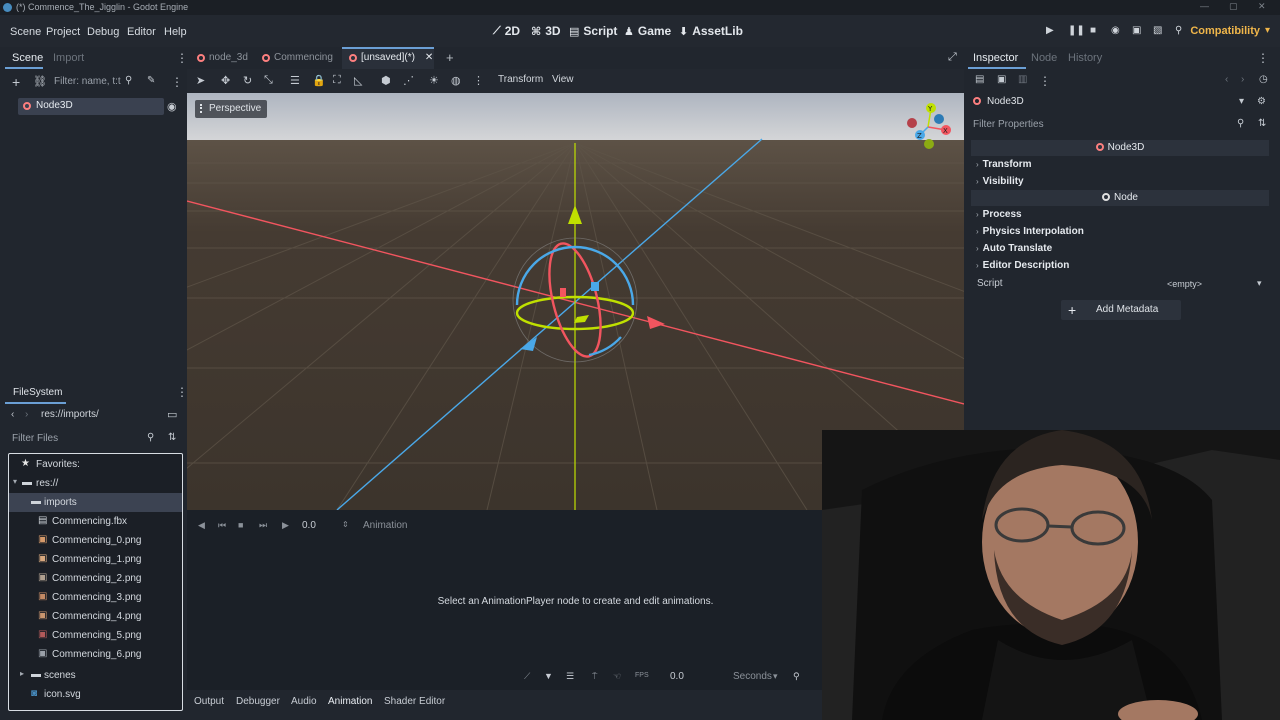  What do you see at coordinates (95, 483) in the screenshot?
I see `fs-folder-res: ▾ ▬ res://` at bounding box center [95, 483].